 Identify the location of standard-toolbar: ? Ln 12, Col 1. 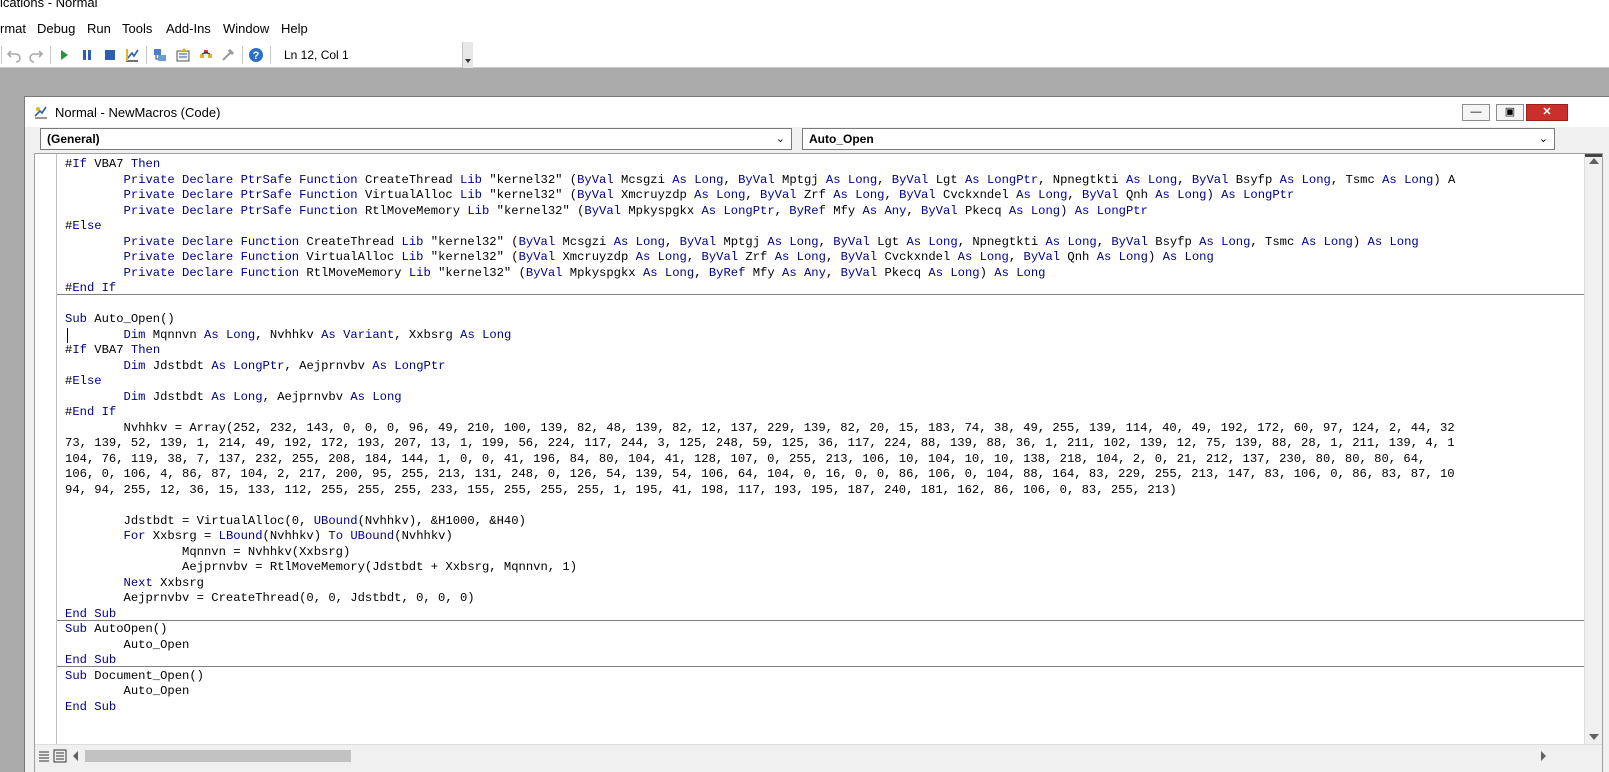
(804, 55).